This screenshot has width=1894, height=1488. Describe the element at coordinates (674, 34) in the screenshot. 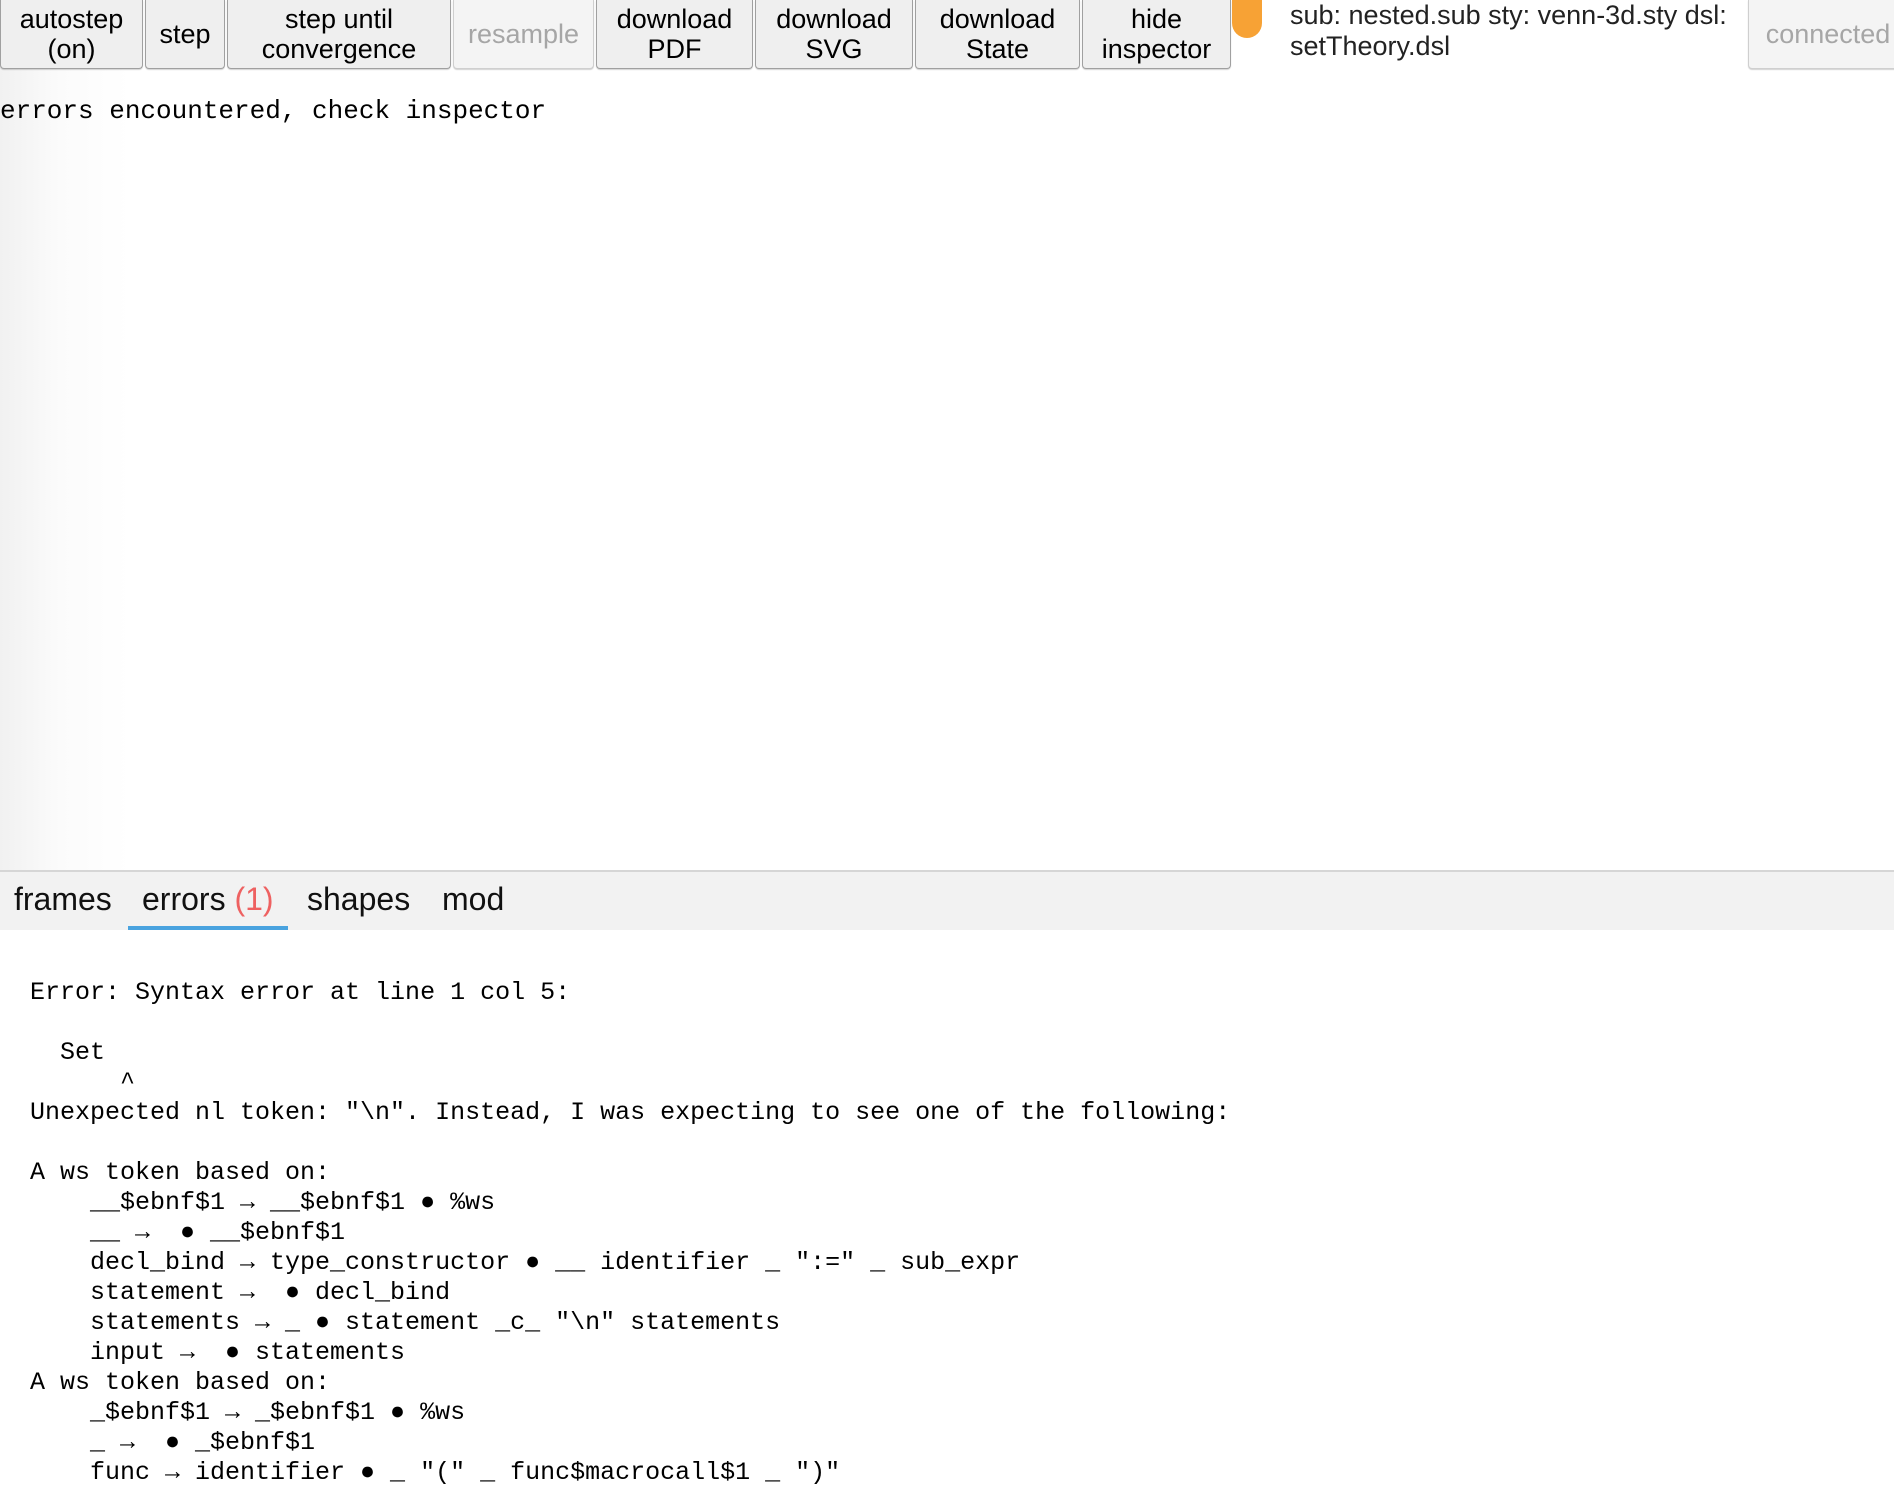

I see `download-pdf-button: download PDF` at that location.